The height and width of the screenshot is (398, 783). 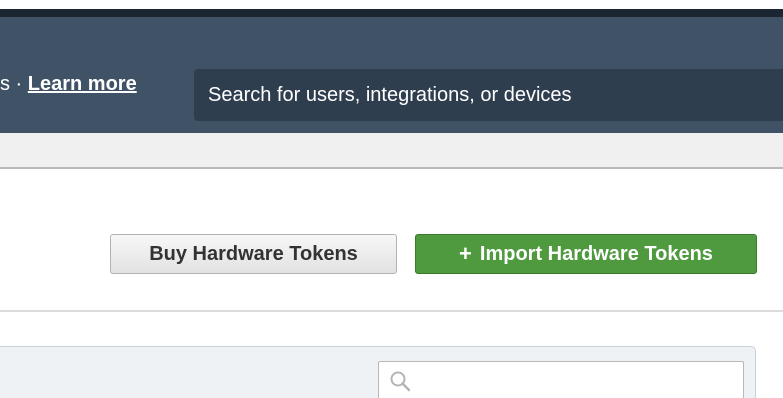 What do you see at coordinates (400, 381) in the screenshot?
I see `search-icon` at bounding box center [400, 381].